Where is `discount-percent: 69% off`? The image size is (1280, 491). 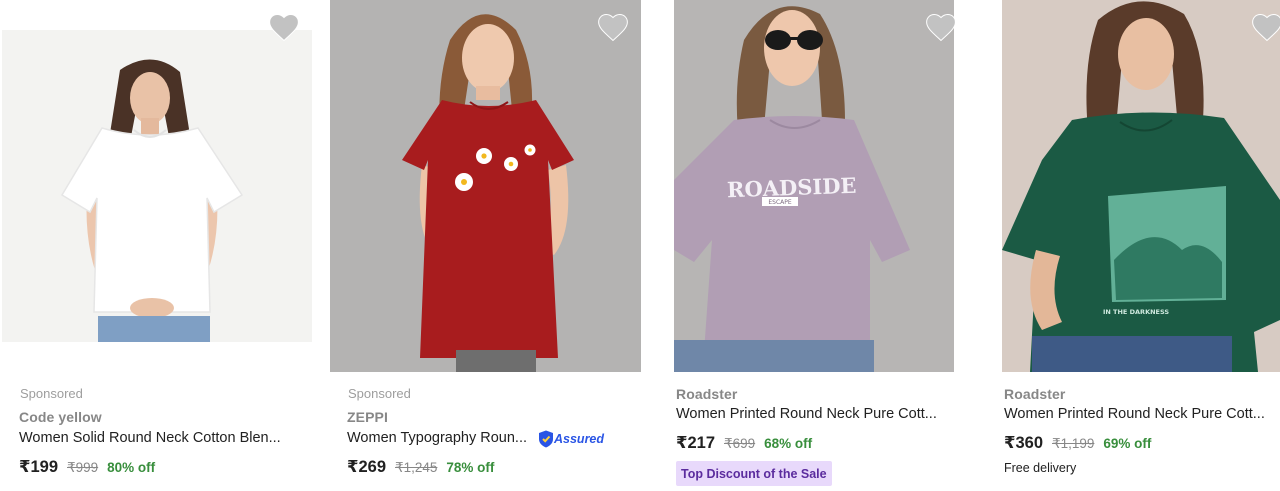 discount-percent: 69% off is located at coordinates (1127, 443).